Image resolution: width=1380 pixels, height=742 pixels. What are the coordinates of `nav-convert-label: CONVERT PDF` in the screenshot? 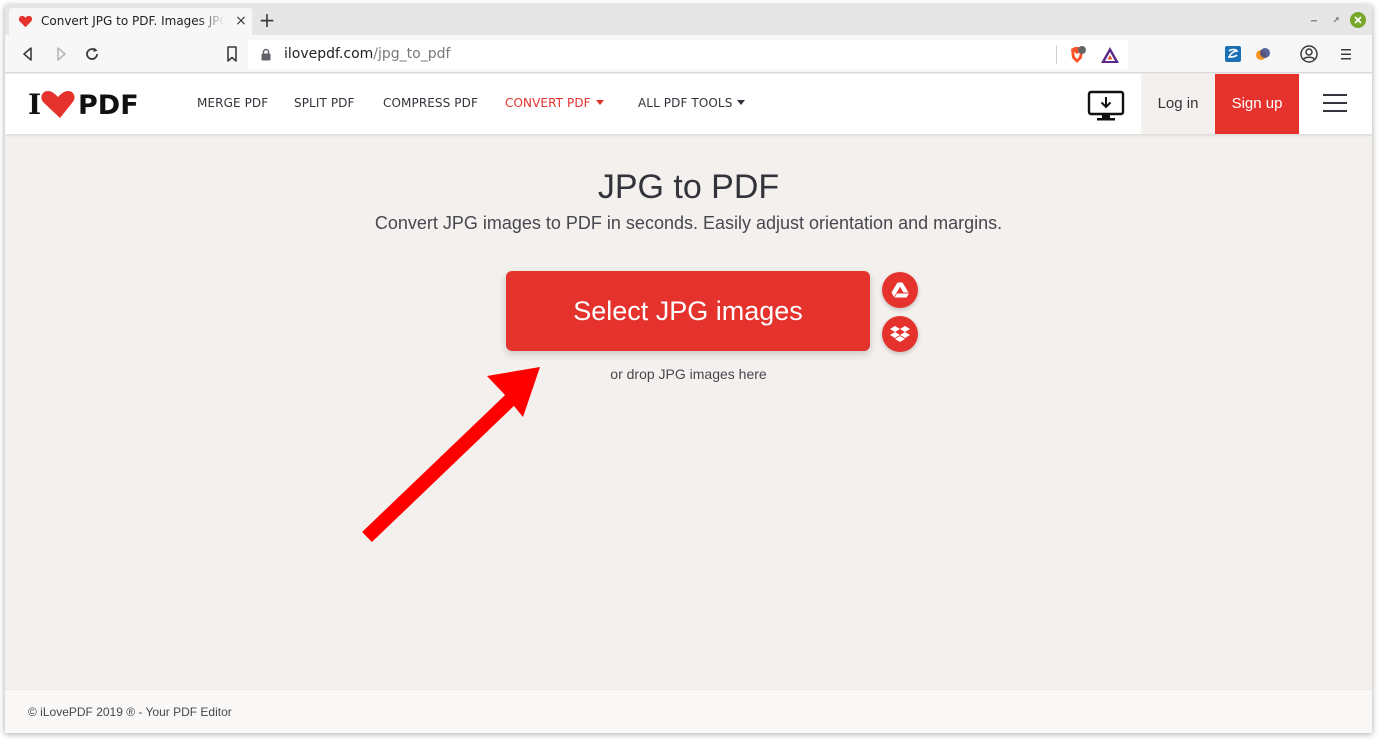 It's located at (548, 103).